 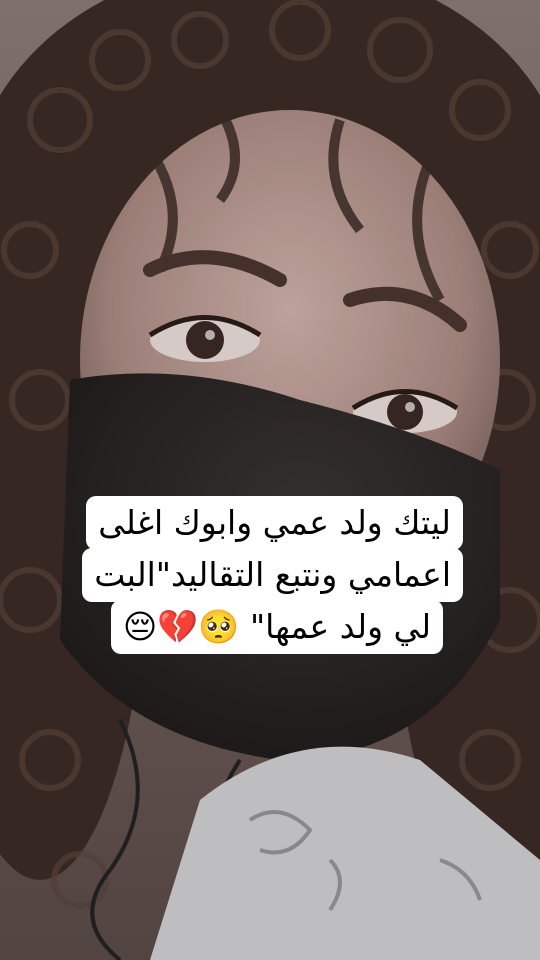 What do you see at coordinates (274, 523) in the screenshot?
I see `caption-line-1: ليتك ولد عمي وابوك اغلى` at bounding box center [274, 523].